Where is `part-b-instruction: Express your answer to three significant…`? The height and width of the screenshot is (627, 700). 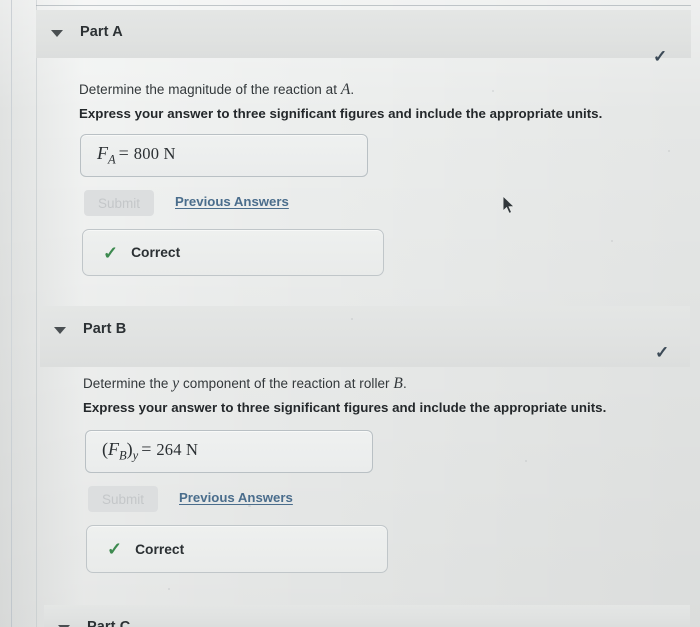 part-b-instruction: Express your answer to three significant… is located at coordinates (345, 407).